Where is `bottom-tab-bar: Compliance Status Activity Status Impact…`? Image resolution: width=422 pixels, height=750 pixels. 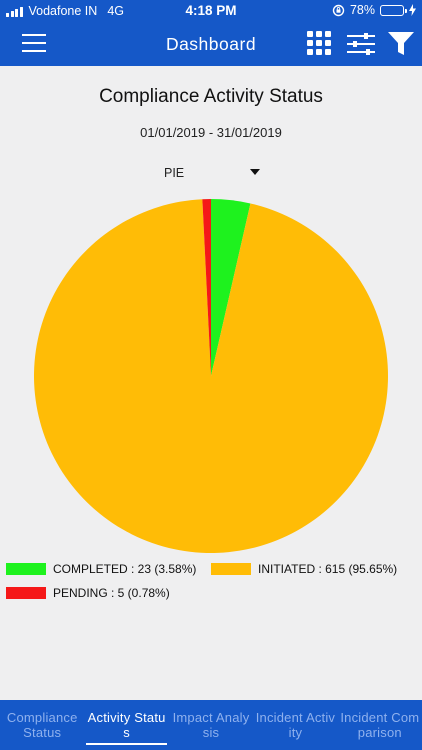 bottom-tab-bar: Compliance Status Activity Status Impact… is located at coordinates (211, 725).